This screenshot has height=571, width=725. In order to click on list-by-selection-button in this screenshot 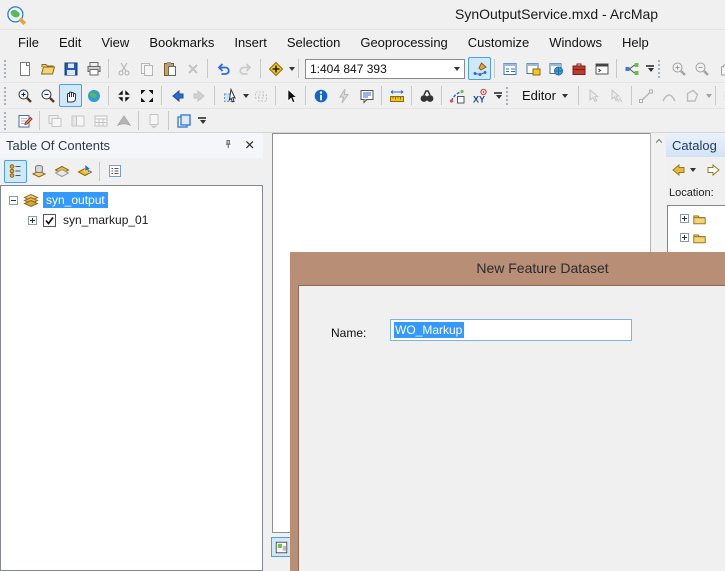, I will do `click(84, 171)`.